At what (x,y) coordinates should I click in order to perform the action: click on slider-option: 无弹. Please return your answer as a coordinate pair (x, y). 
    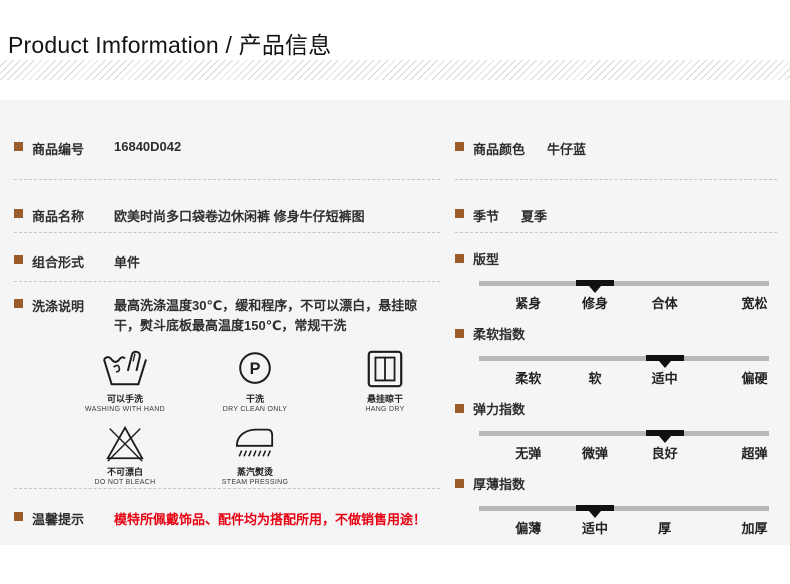
    Looking at the image, I should click on (528, 453).